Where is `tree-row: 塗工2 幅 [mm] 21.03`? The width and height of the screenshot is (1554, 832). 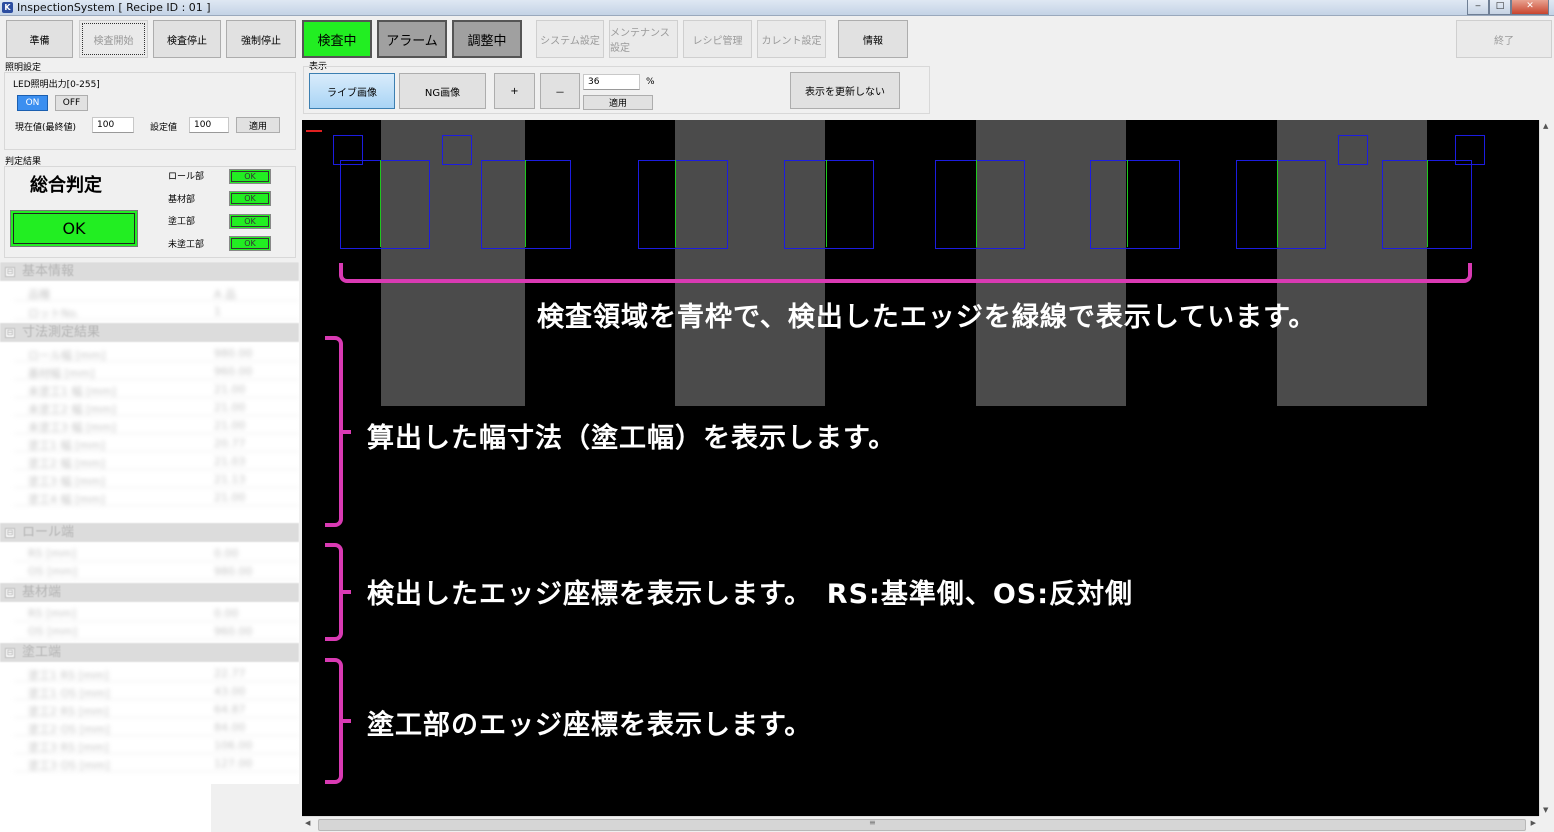
tree-row: 塗工2 幅 [mm] 21.03 is located at coordinates (156, 461).